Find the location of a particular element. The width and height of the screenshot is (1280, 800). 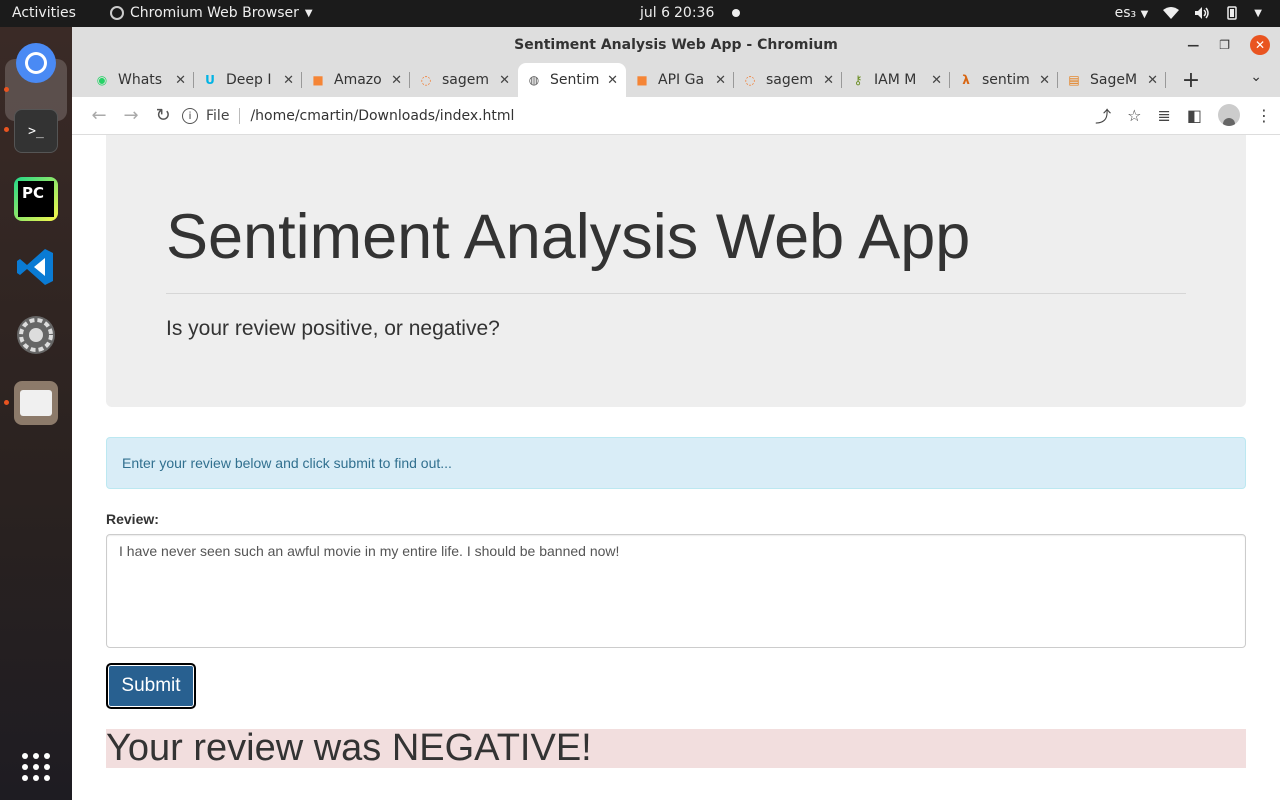

tab-title: API Ga is located at coordinates (681, 80).